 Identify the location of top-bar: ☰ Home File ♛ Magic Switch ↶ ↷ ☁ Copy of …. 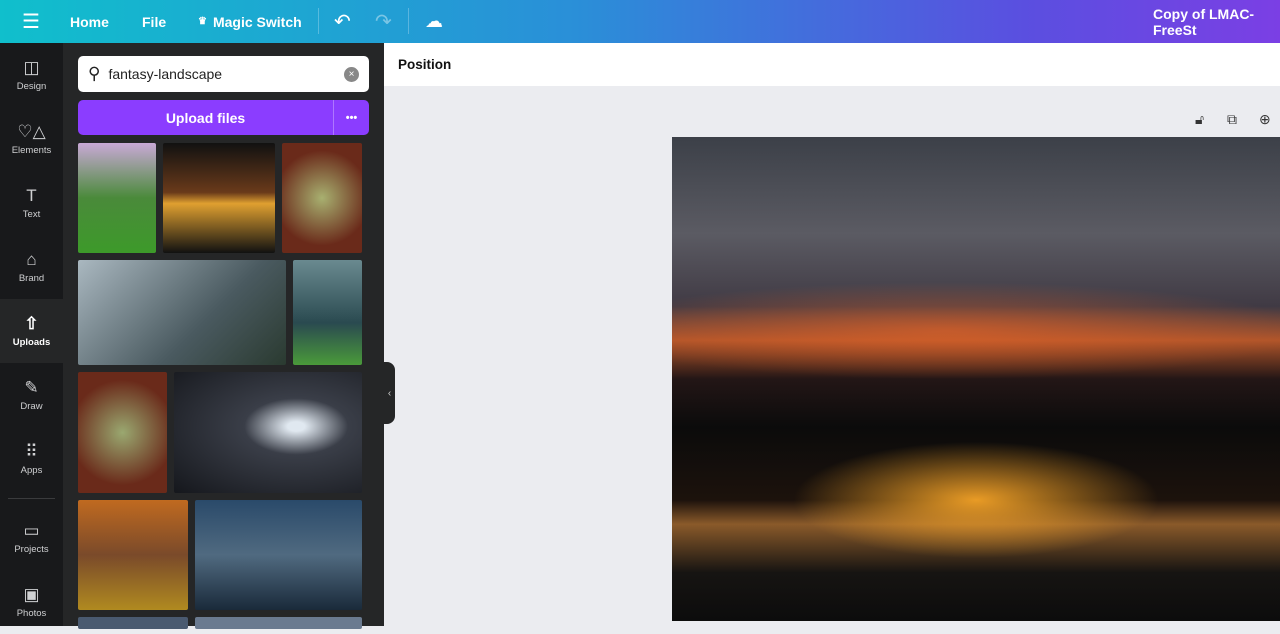
(640, 21).